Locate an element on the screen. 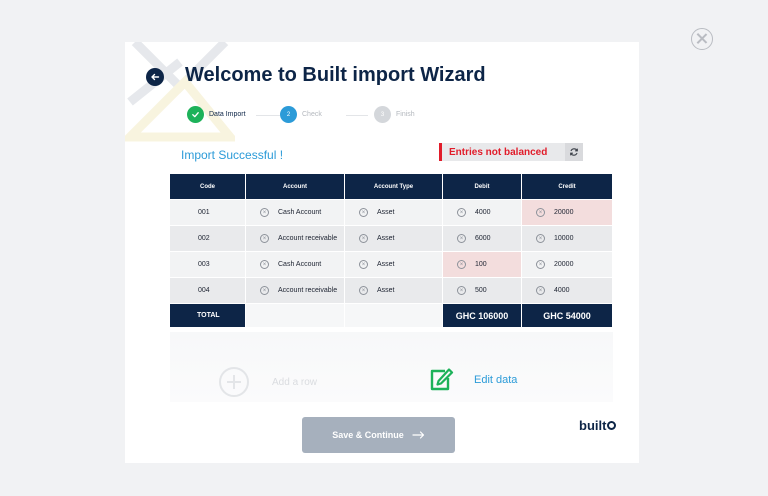 The width and height of the screenshot is (768, 496). add-row-label: Add a row is located at coordinates (295, 382).